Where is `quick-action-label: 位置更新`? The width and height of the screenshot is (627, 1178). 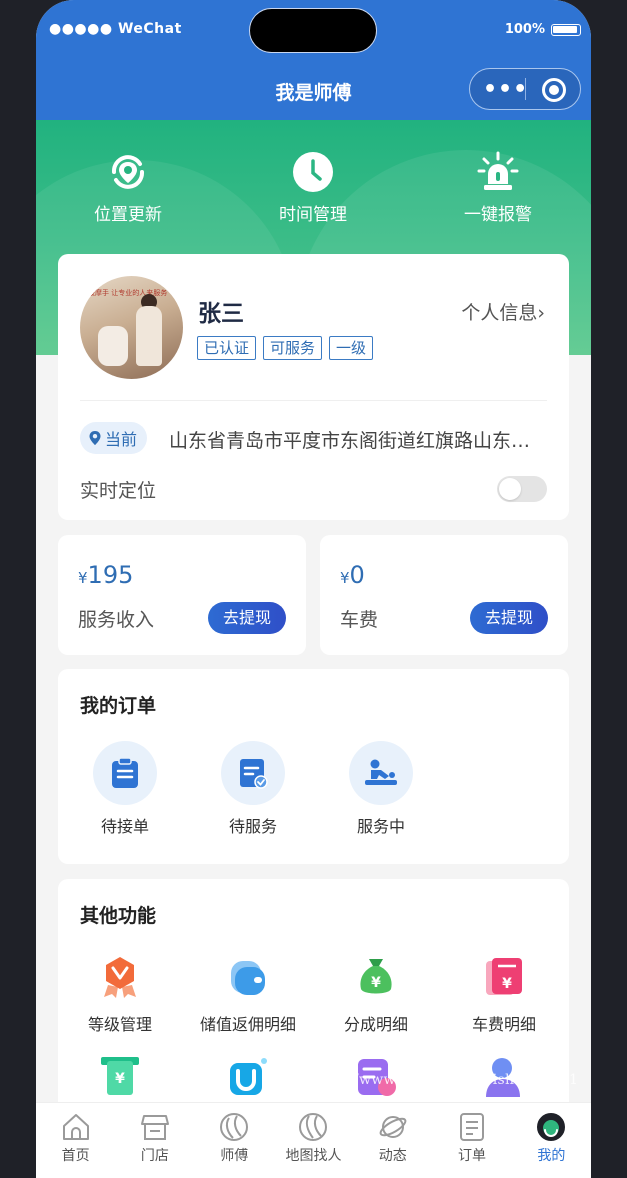
quick-action-label: 位置更新 is located at coordinates (128, 215).